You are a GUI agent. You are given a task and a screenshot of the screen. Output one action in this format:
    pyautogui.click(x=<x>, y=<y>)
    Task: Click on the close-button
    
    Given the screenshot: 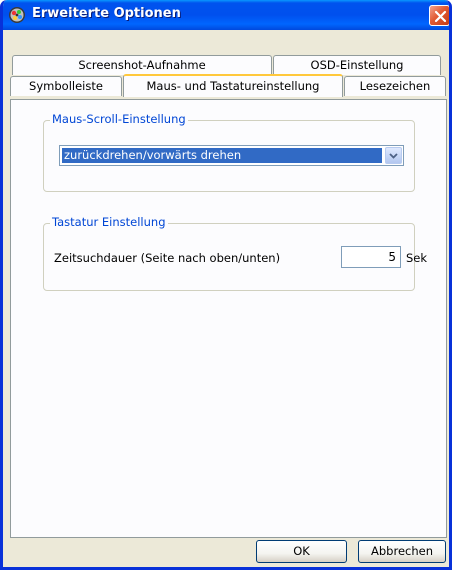 What is the action you would take?
    pyautogui.click(x=439, y=15)
    